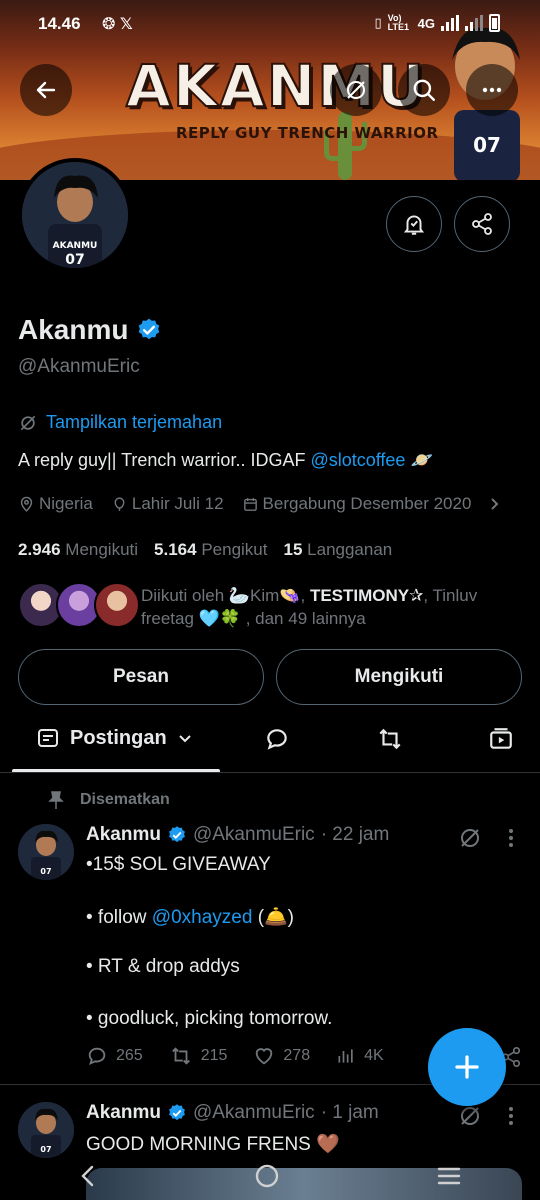  What do you see at coordinates (117, 24) in the screenshot?
I see `status-app-icons: ❂ 𝕏` at bounding box center [117, 24].